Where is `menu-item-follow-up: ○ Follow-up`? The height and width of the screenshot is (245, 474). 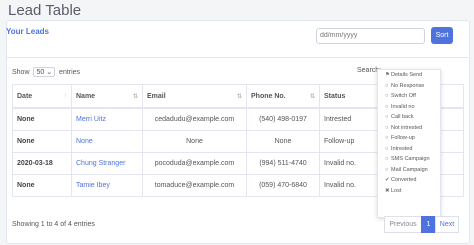
menu-item-follow-up: ○ Follow-up is located at coordinates (409, 138).